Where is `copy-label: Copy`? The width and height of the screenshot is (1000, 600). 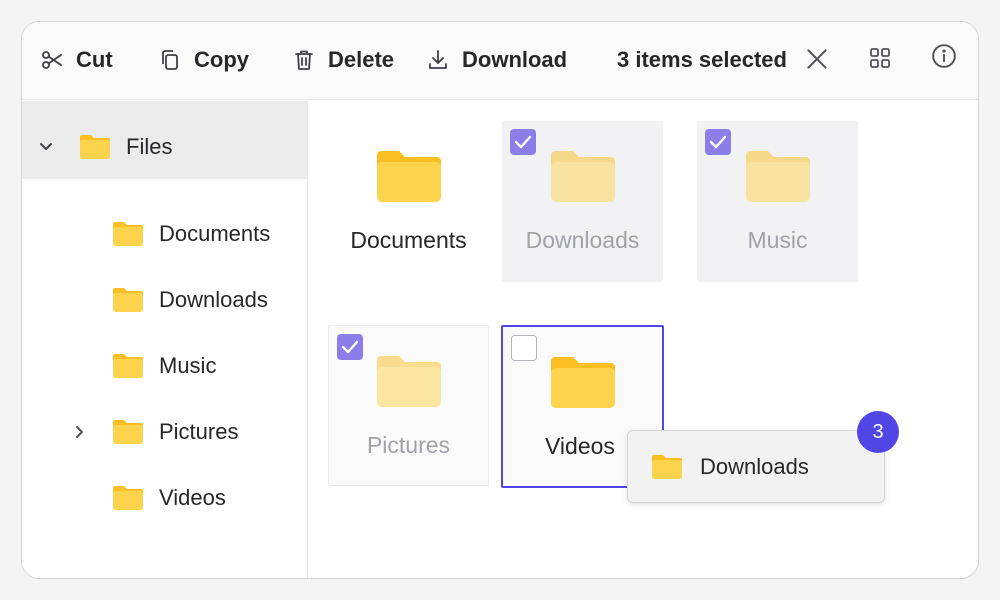
copy-label: Copy is located at coordinates (221, 59).